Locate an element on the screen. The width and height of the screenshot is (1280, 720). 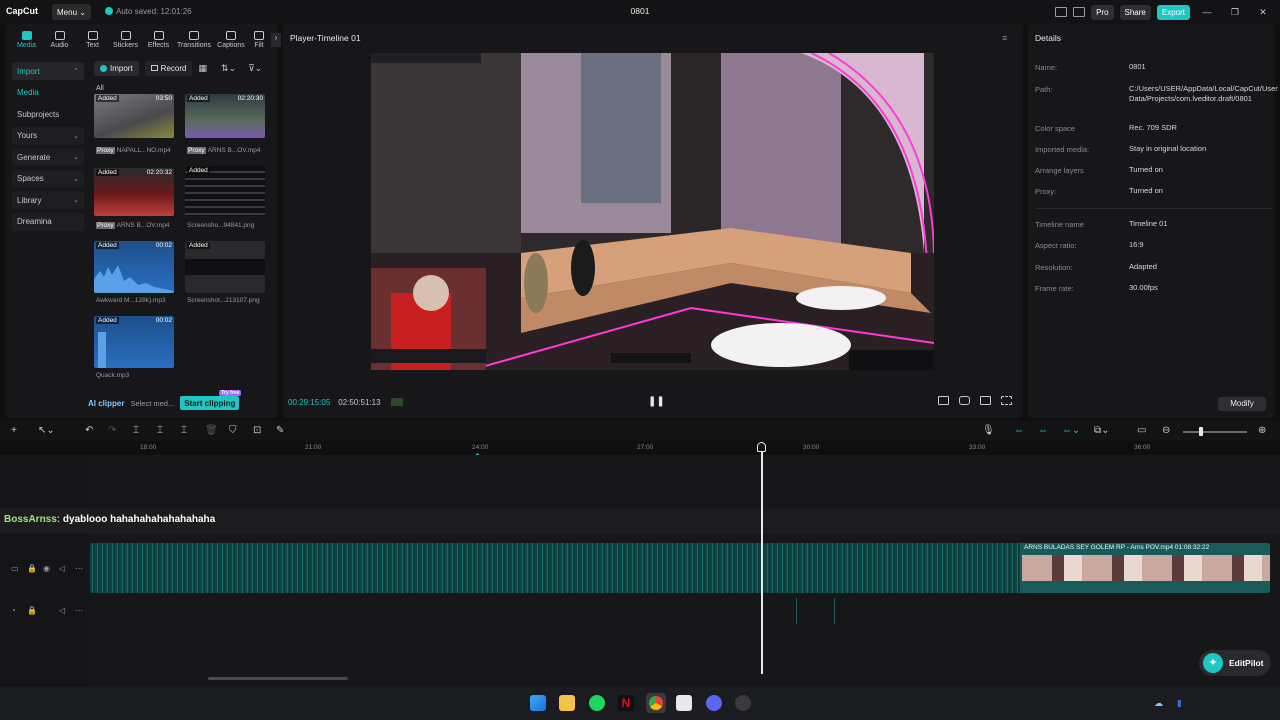
playhead is located at coordinates (762, 558).